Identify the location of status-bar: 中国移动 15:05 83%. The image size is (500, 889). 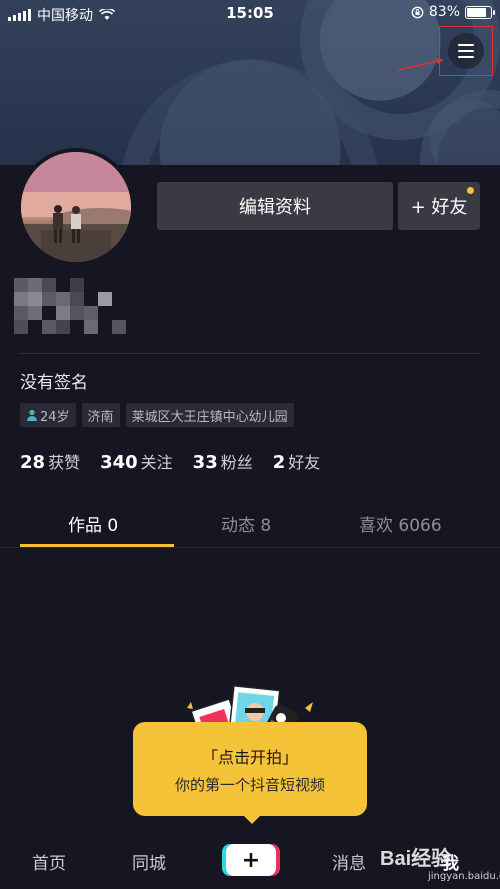
(250, 13).